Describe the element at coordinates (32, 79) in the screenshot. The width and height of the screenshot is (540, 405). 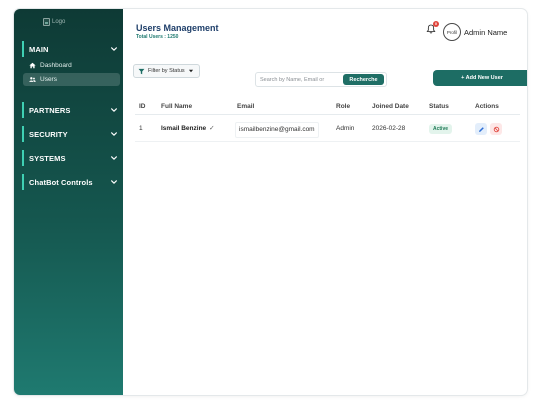
I see `users-icon` at that location.